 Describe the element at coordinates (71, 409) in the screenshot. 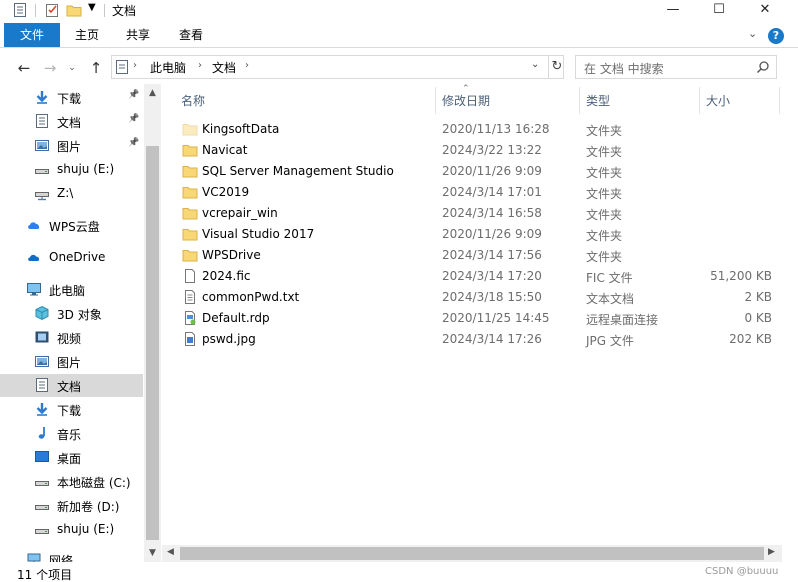

I see `nav-item: 下载` at that location.